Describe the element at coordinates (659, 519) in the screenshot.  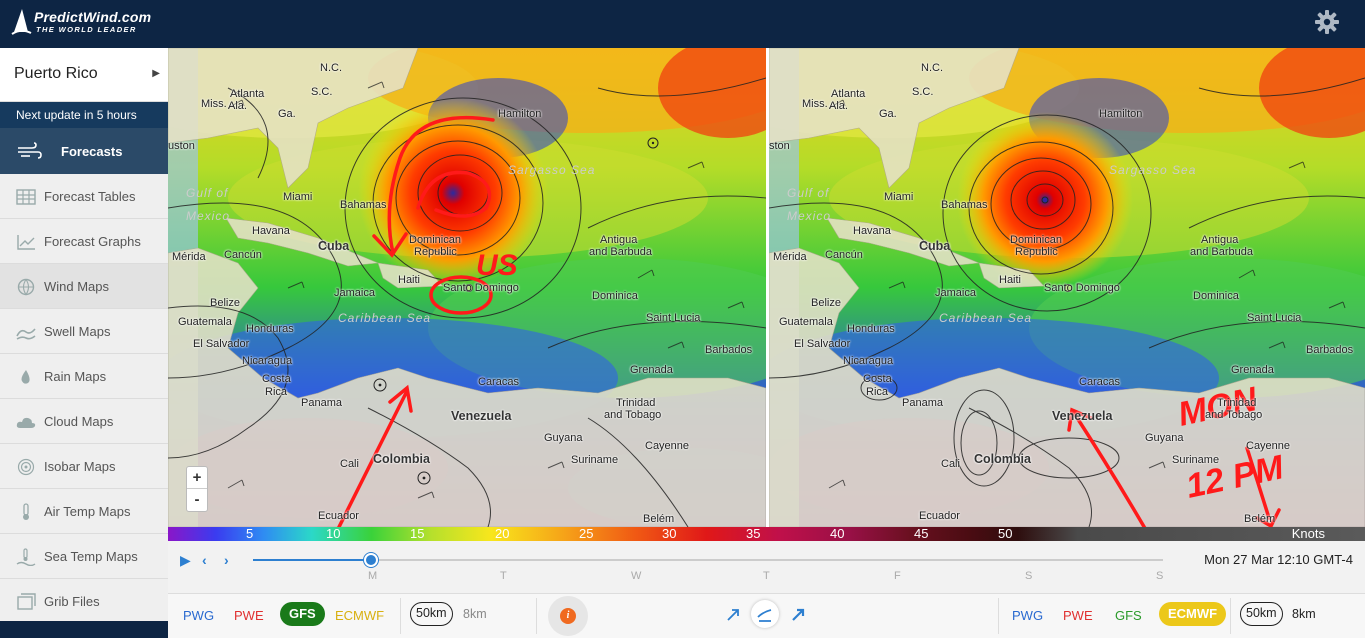
I see `map-left-label-belem: Belém` at that location.